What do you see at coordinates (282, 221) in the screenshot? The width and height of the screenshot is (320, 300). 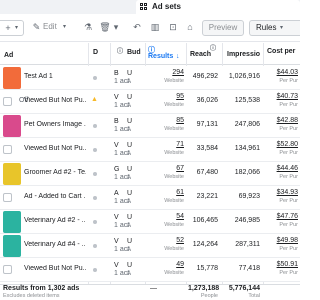 I see `cost-cell: $47.76 Per Pur` at bounding box center [282, 221].